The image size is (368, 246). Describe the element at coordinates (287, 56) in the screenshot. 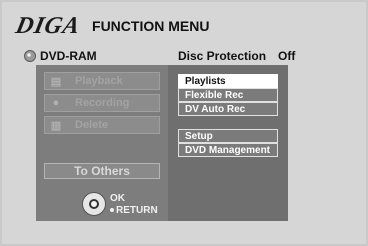

I see `disc-protection-value: Off` at that location.